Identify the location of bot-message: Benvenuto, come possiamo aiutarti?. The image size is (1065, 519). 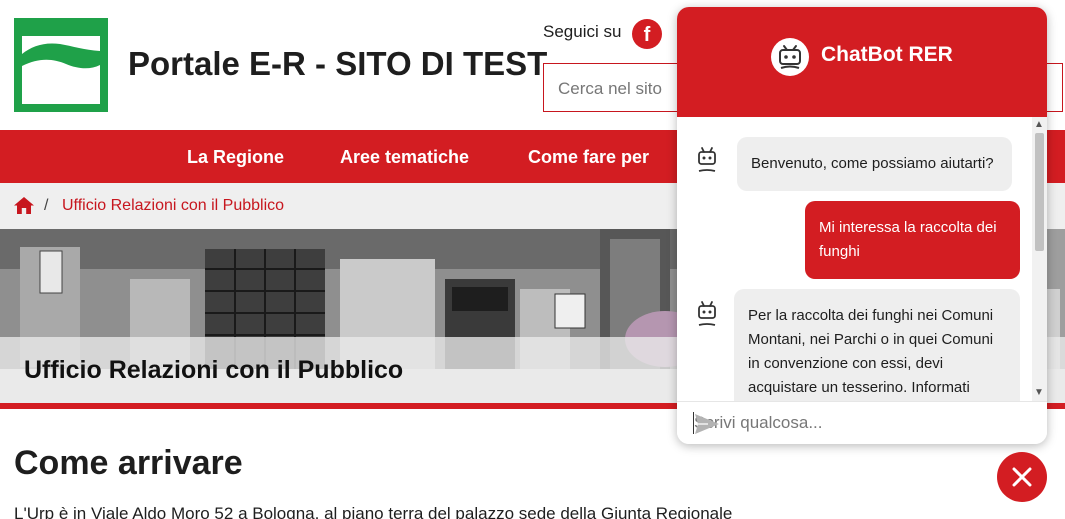
(874, 164).